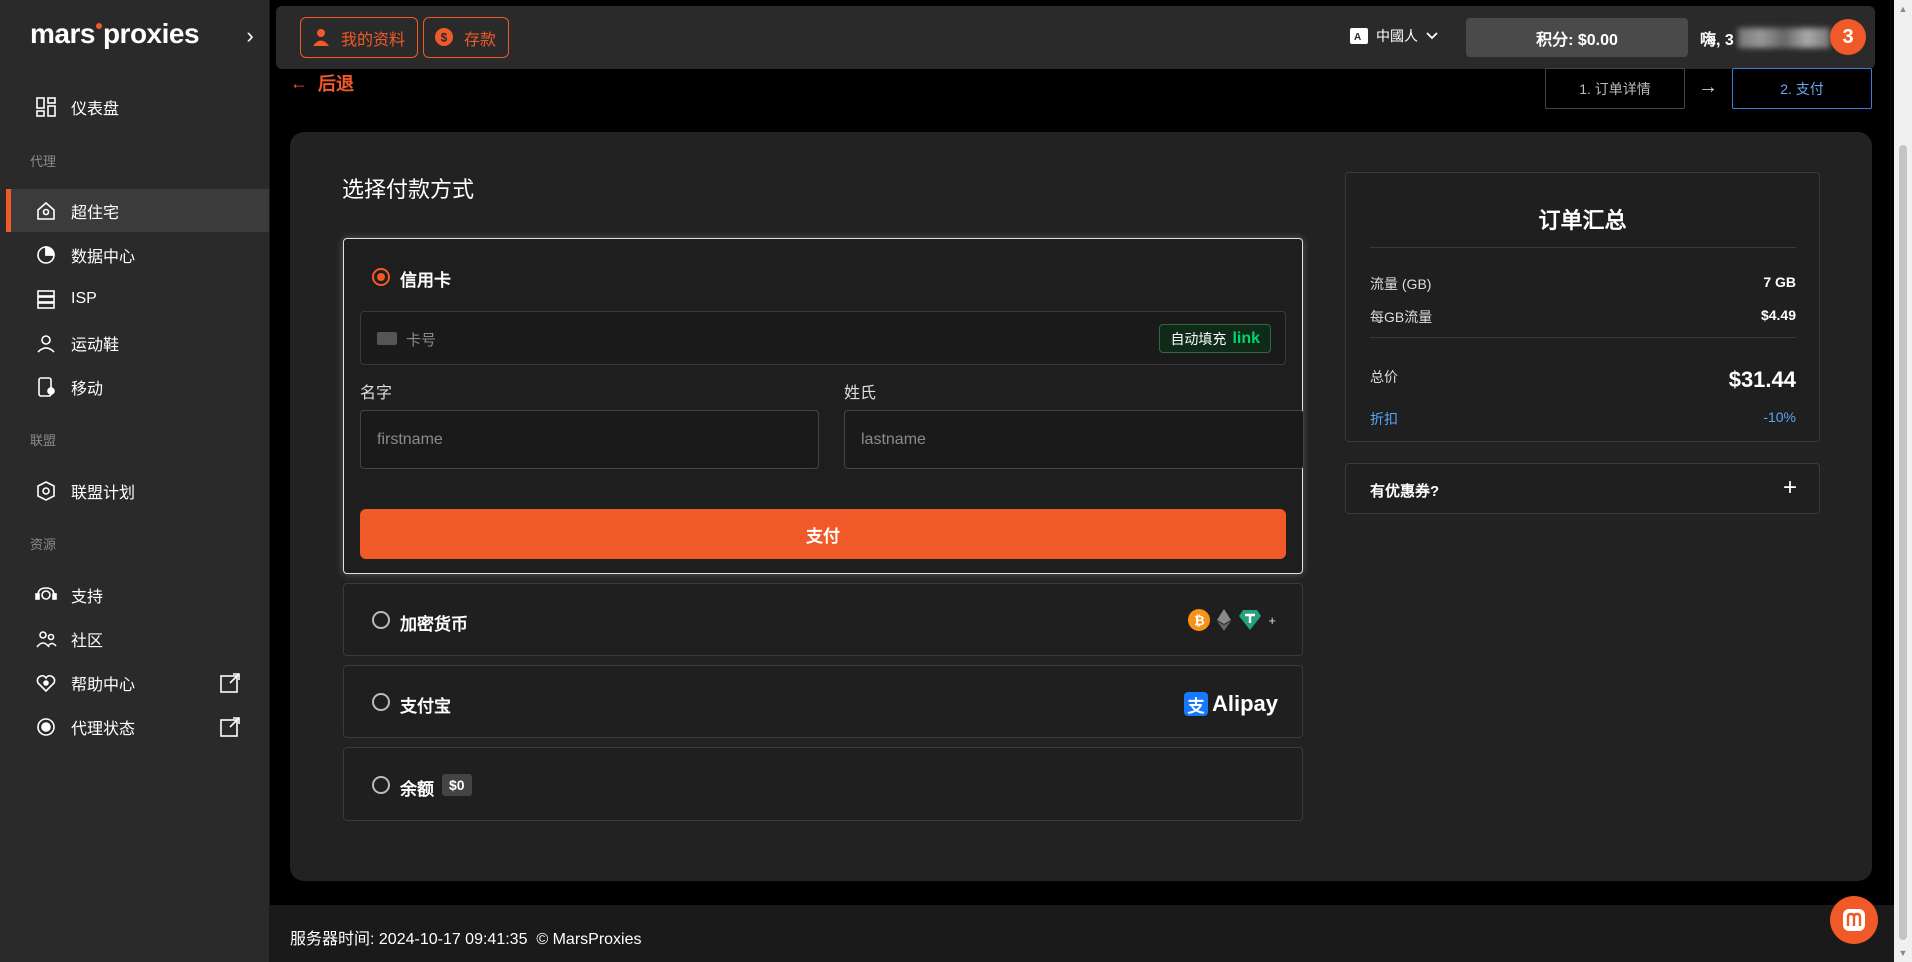 The width and height of the screenshot is (1912, 962). I want to click on scrollbar-thumb, so click(1903, 542).